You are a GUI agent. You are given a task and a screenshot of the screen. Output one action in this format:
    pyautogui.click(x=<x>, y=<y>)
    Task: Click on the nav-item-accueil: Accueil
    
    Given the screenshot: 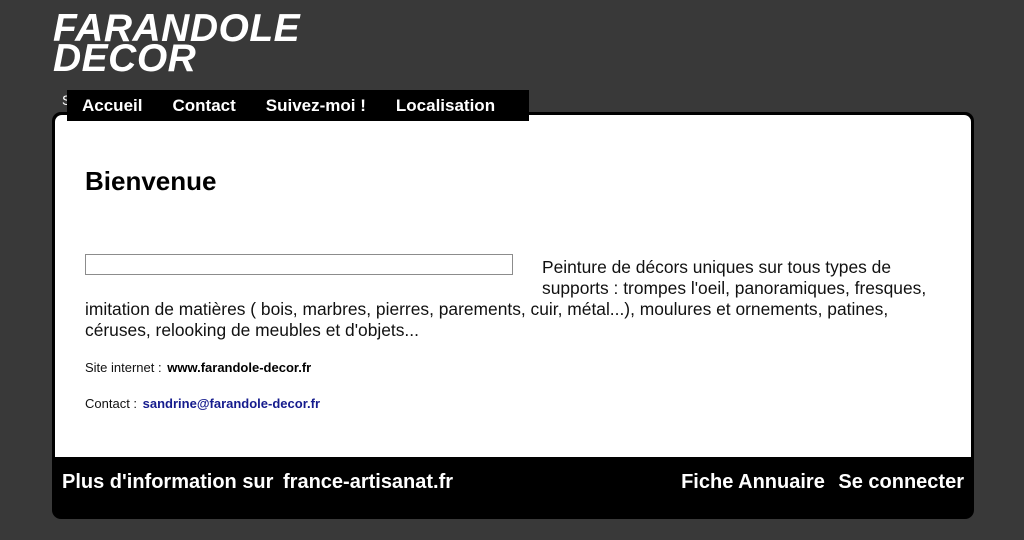 What is the action you would take?
    pyautogui.click(x=112, y=106)
    